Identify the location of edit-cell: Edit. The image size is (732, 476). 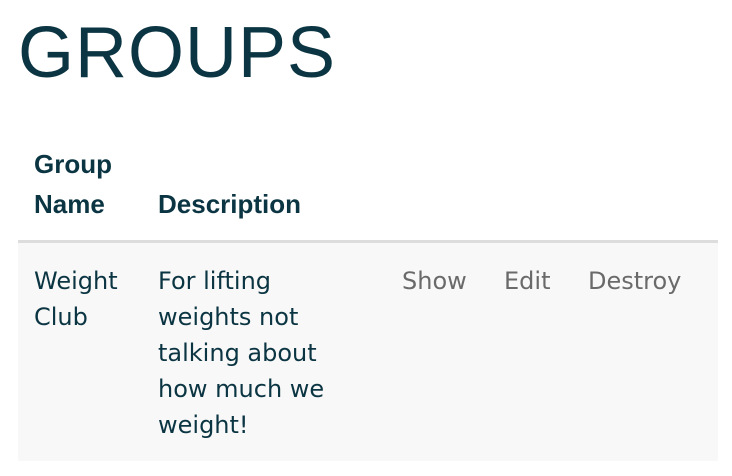
(530, 351).